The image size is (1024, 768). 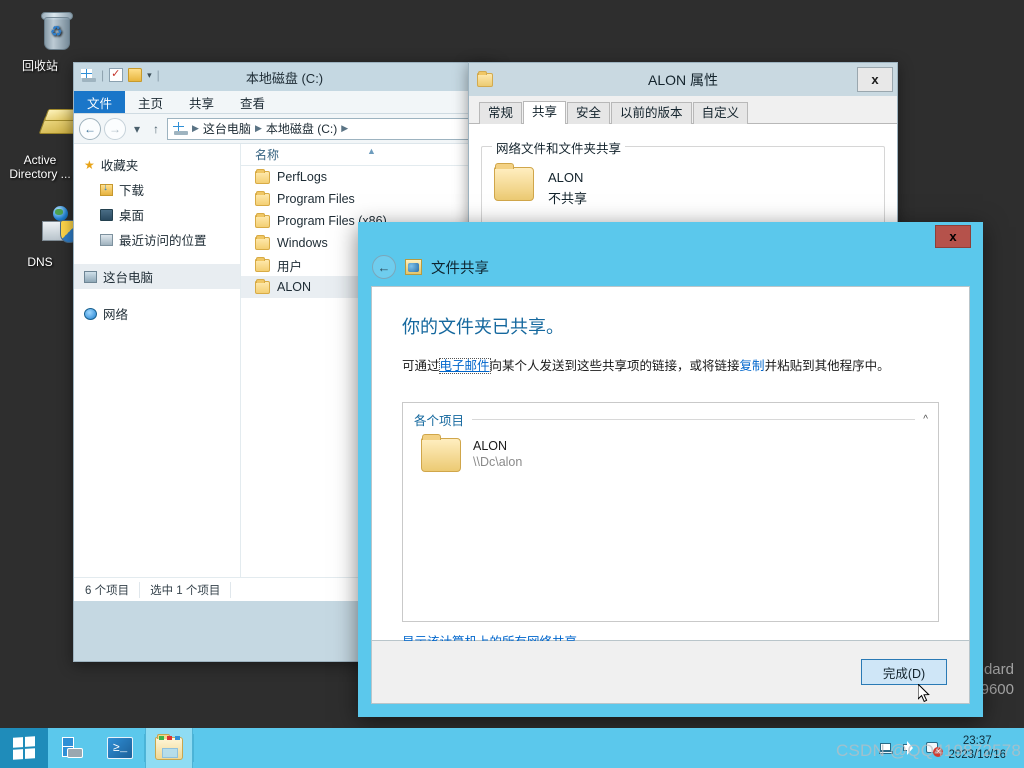 I want to click on up-button: ↑, so click(x=156, y=129).